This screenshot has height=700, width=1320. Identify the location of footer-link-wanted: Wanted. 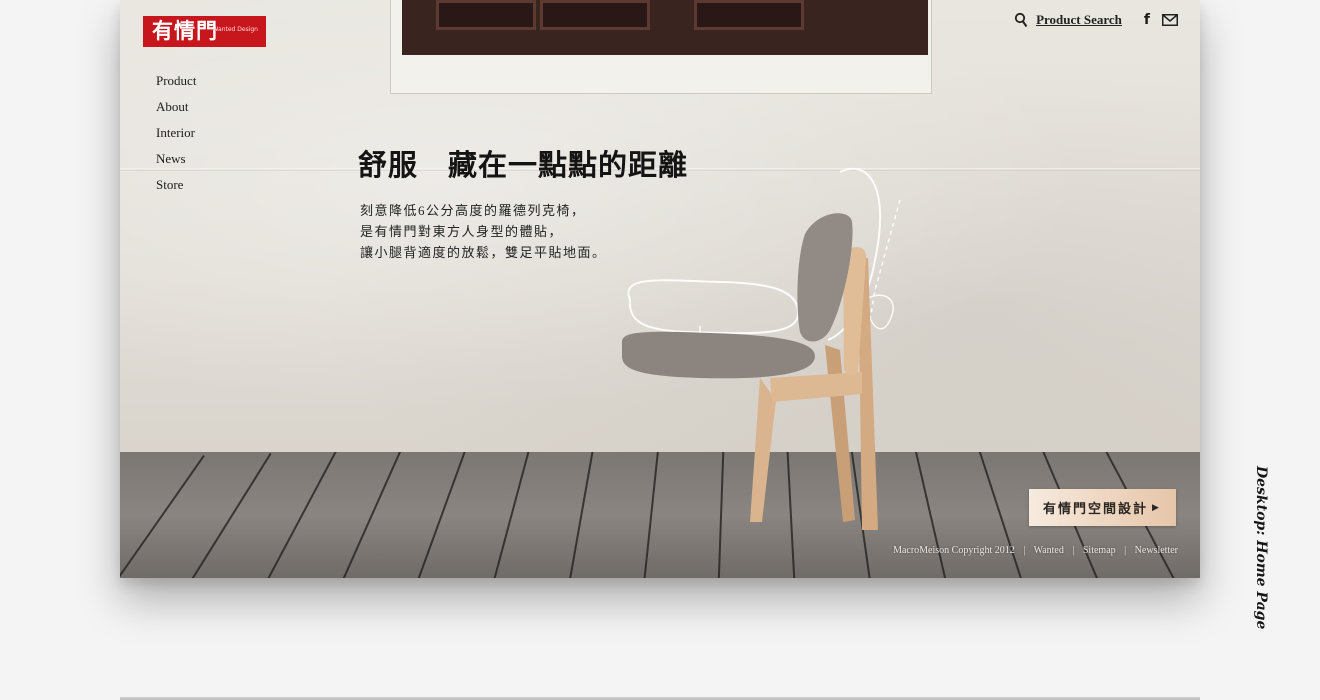
(1049, 550).